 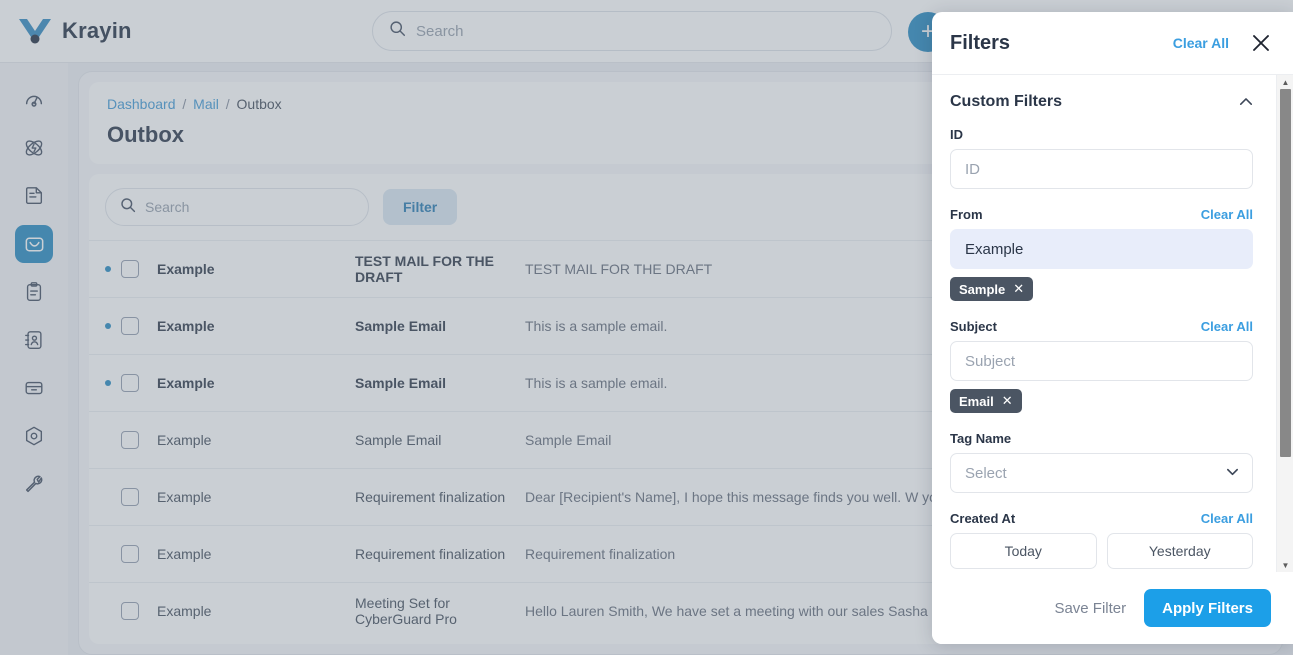 I want to click on from-input-value: Example, so click(x=994, y=249).